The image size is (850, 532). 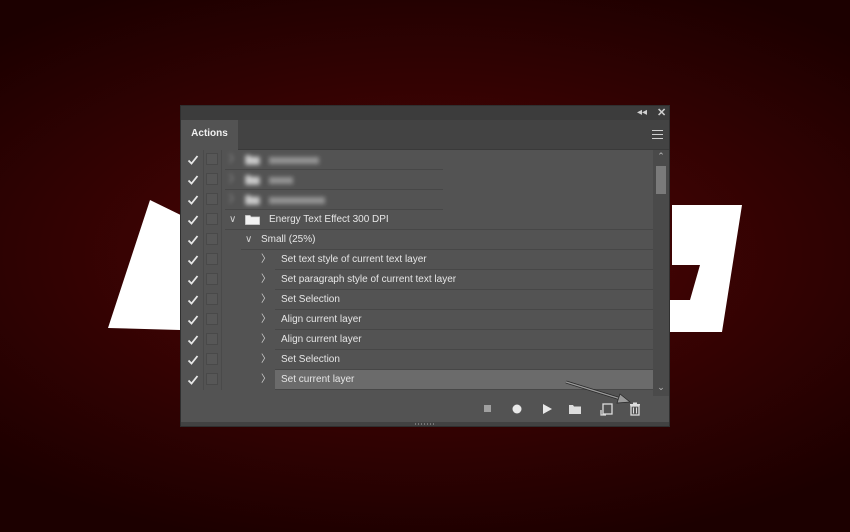 What do you see at coordinates (288, 239) in the screenshot?
I see `action-label: Small (25%)` at bounding box center [288, 239].